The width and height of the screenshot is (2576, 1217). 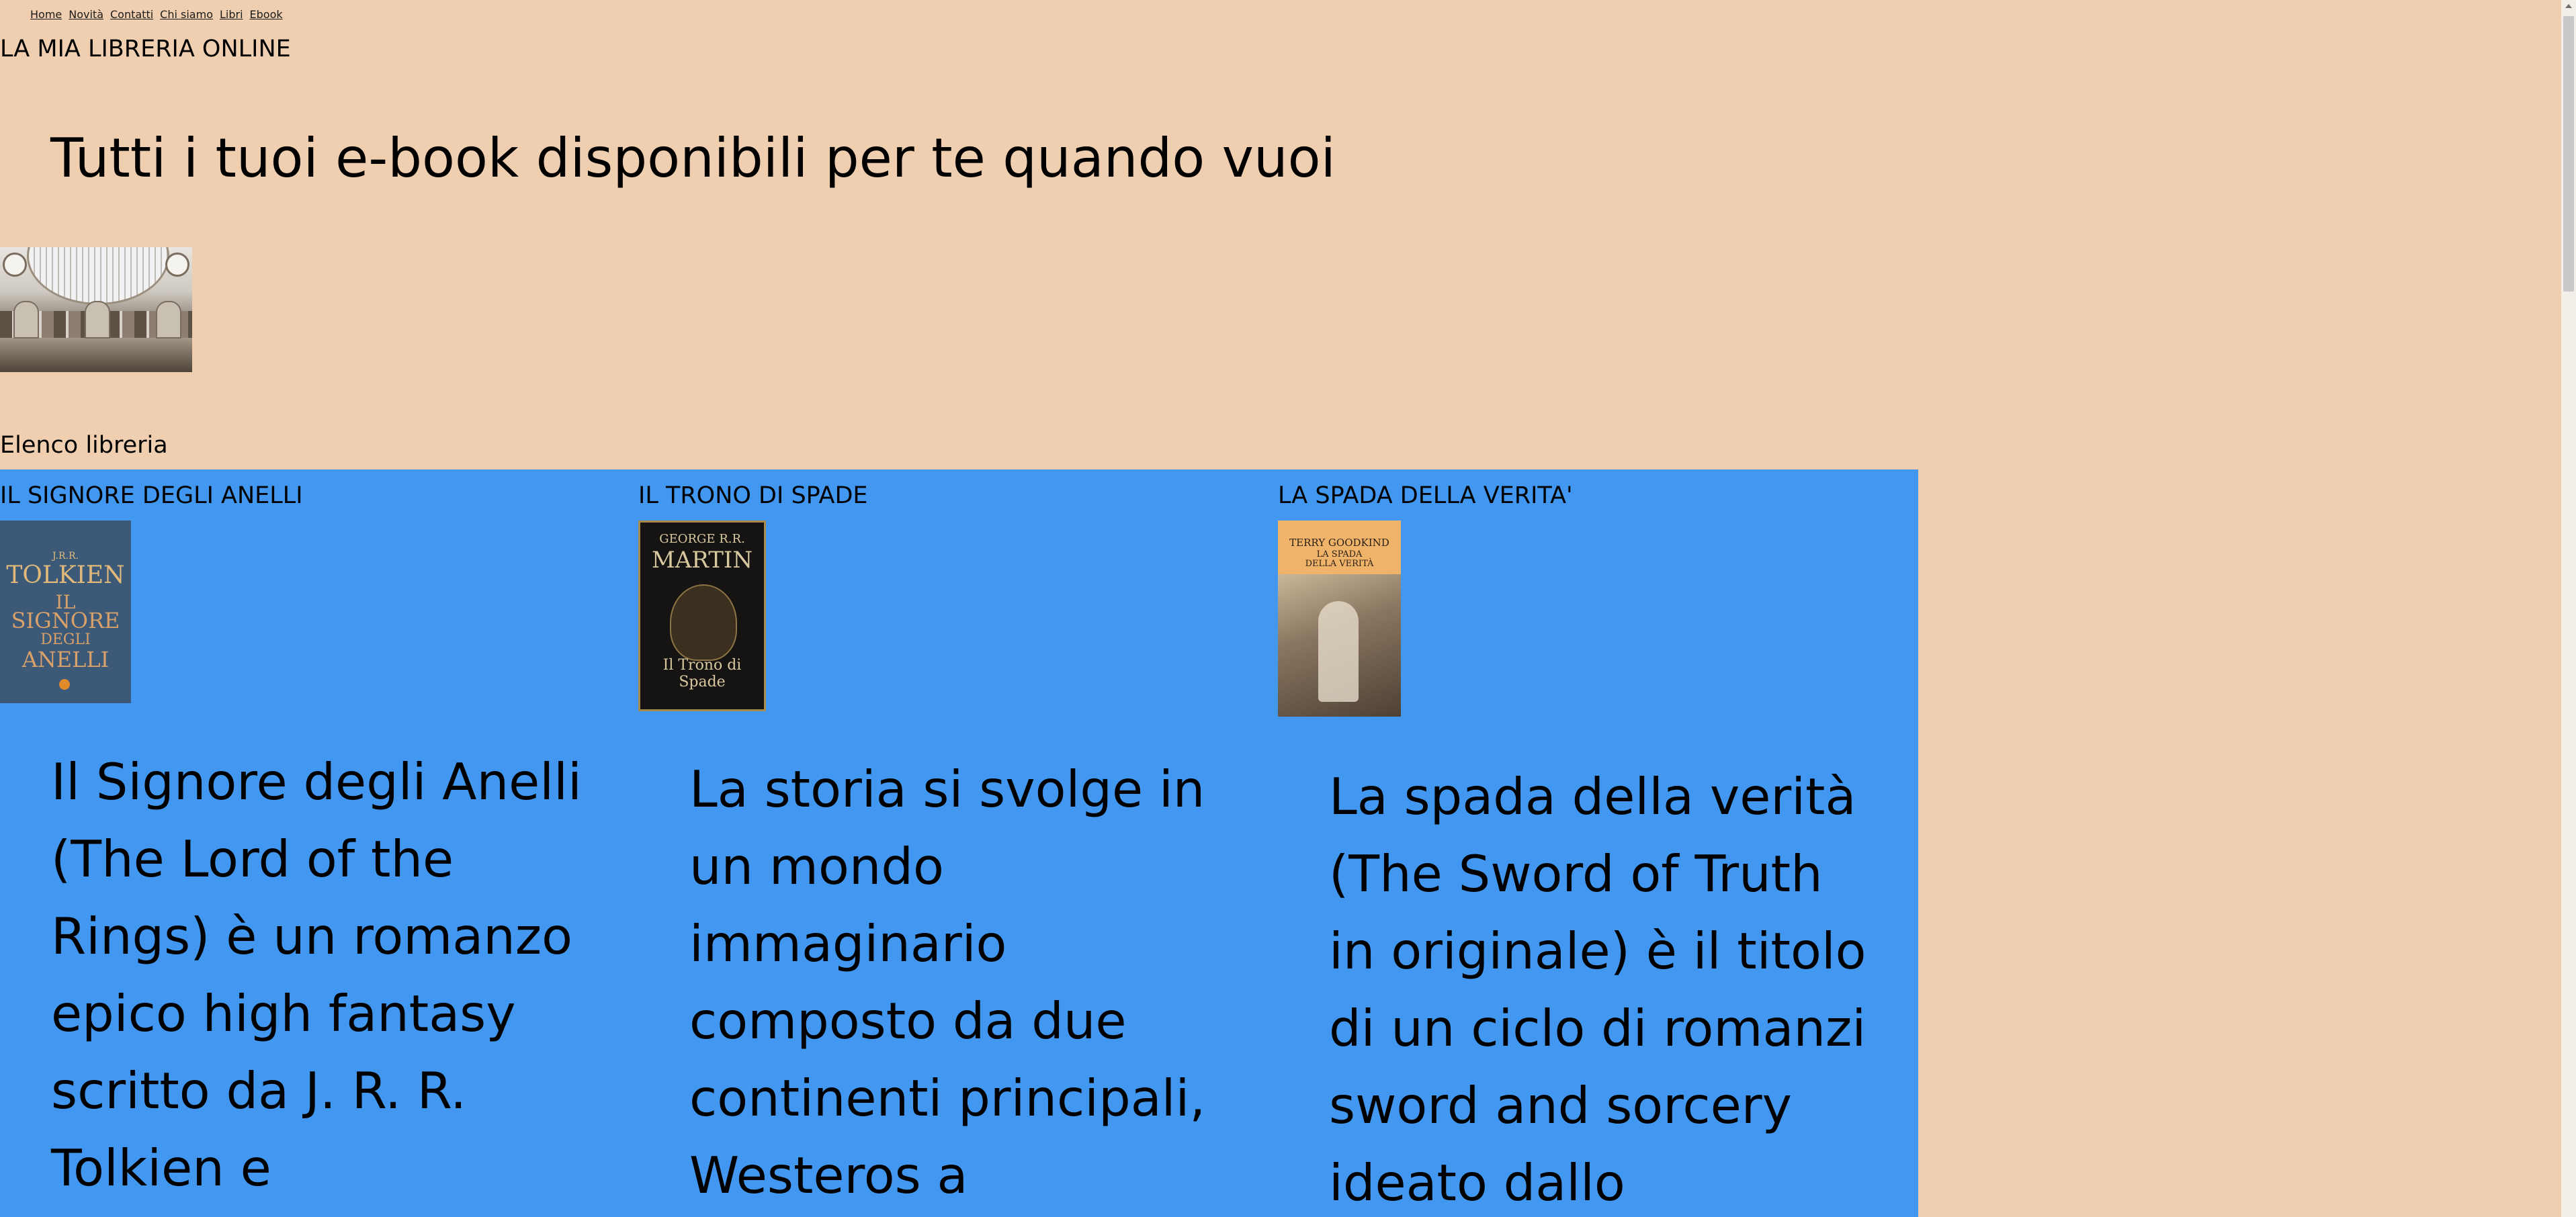 I want to click on cover-author-initials: GEORGE R.R., so click(x=702, y=539).